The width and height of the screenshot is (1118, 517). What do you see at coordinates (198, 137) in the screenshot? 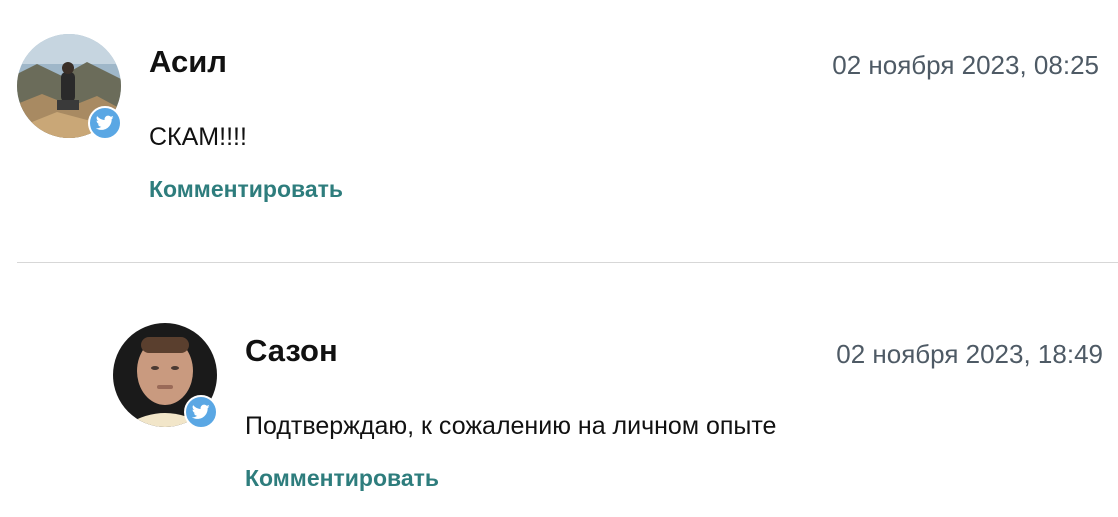
I see `comment-text: СКАМ!!!!` at bounding box center [198, 137].